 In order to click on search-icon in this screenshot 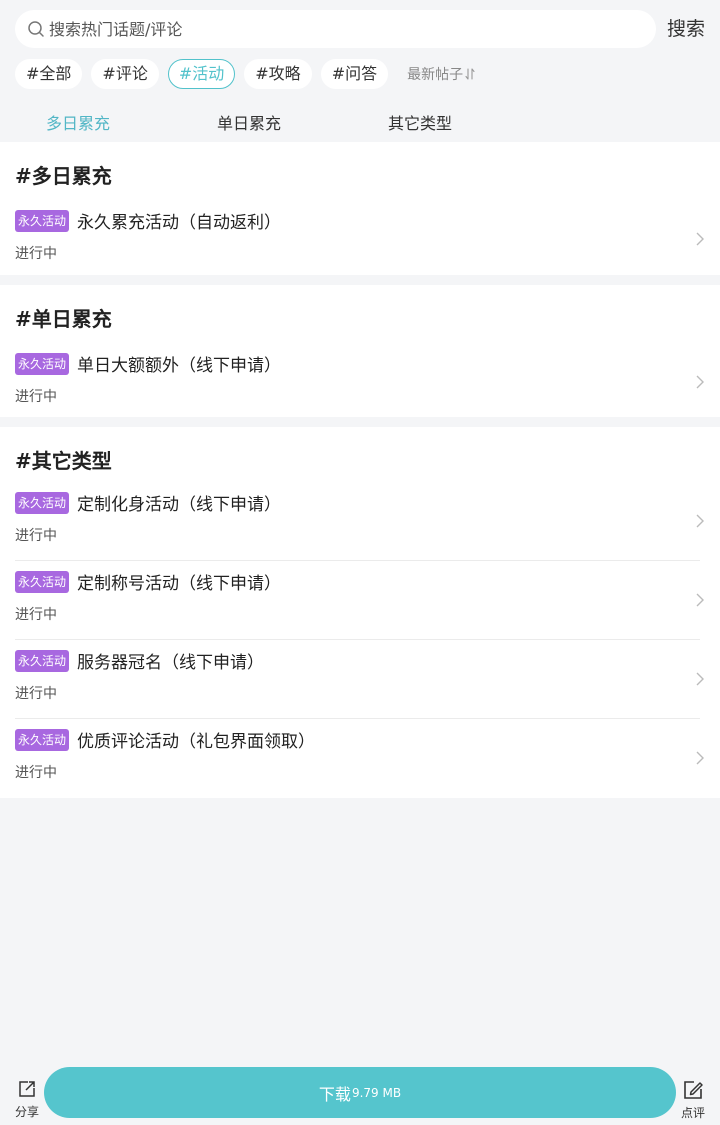, I will do `click(36, 29)`.